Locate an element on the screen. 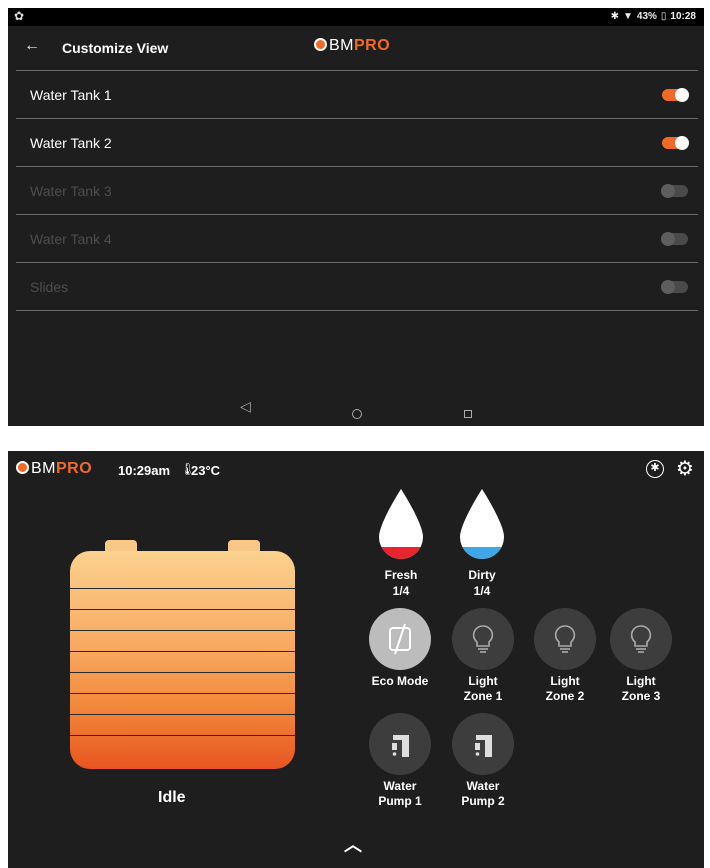  app-bar: ← Customize View BMPRO is located at coordinates (356, 48).